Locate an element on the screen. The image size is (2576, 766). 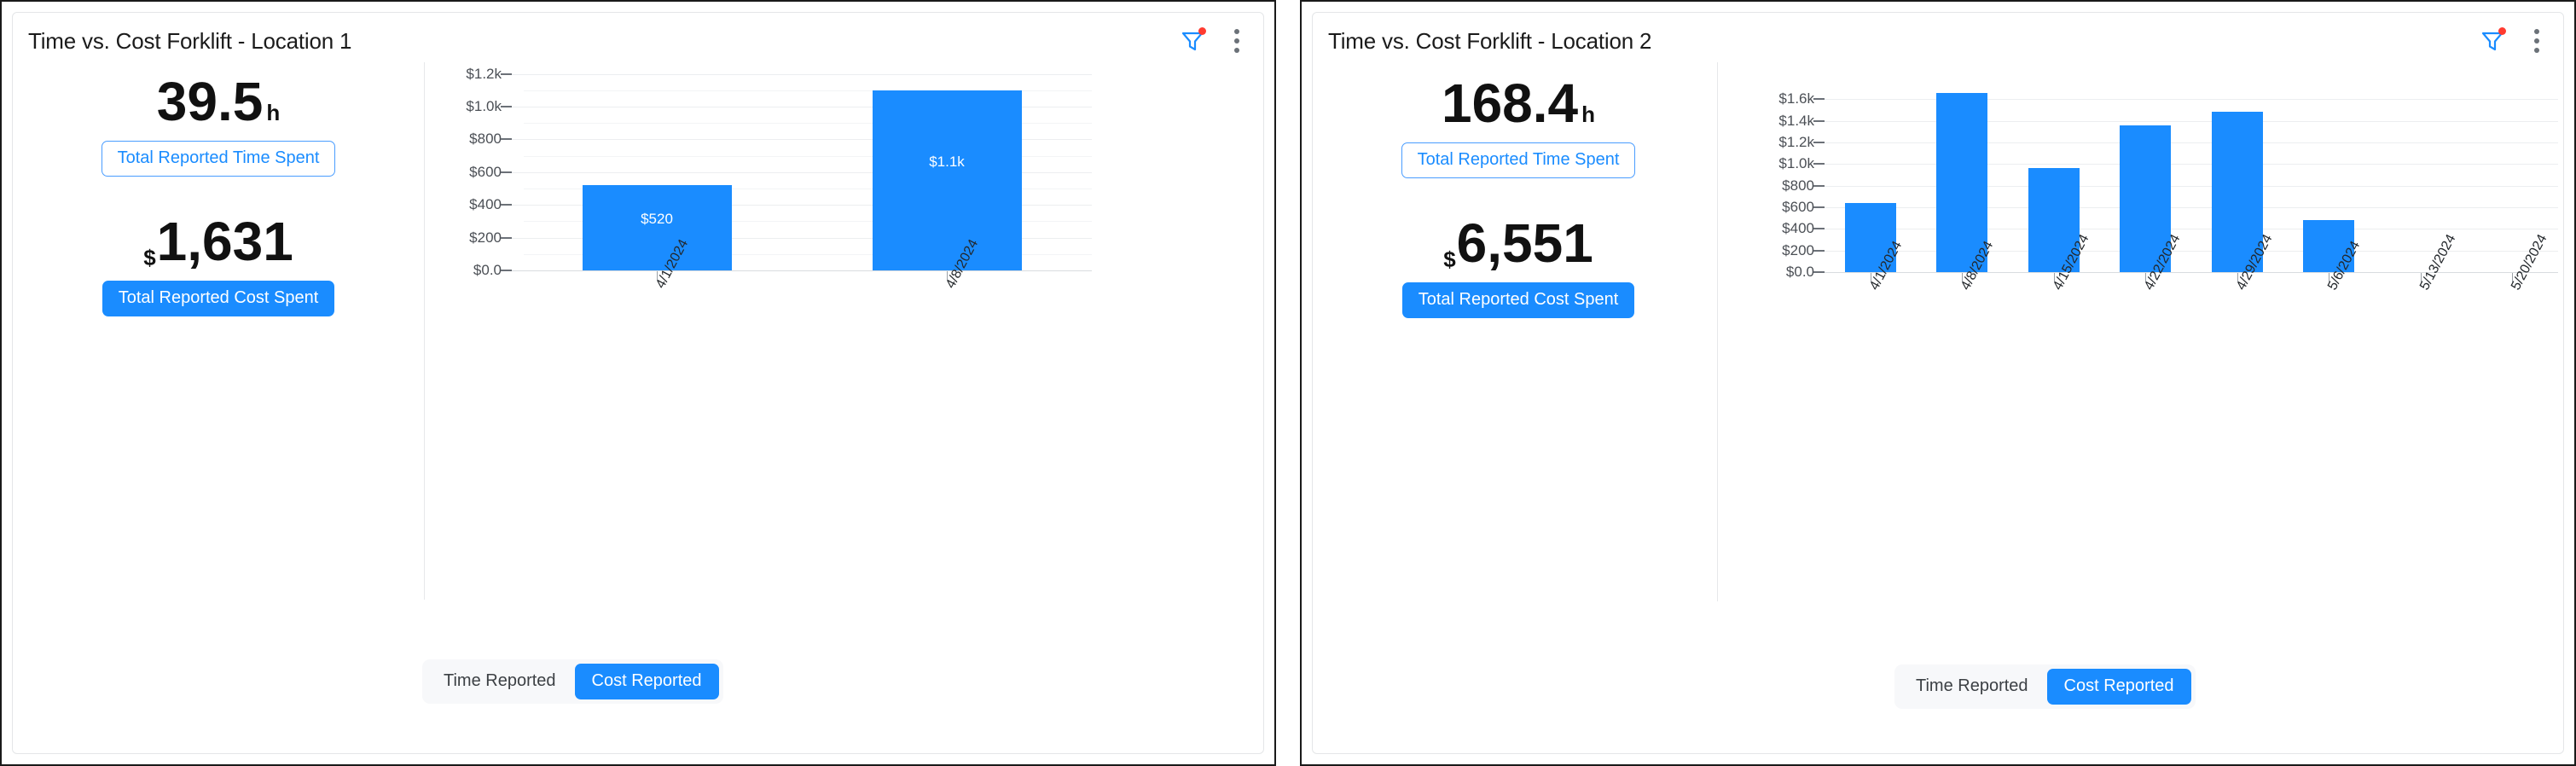
y-axis-tick-label: $1.4k is located at coordinates (1796, 120).